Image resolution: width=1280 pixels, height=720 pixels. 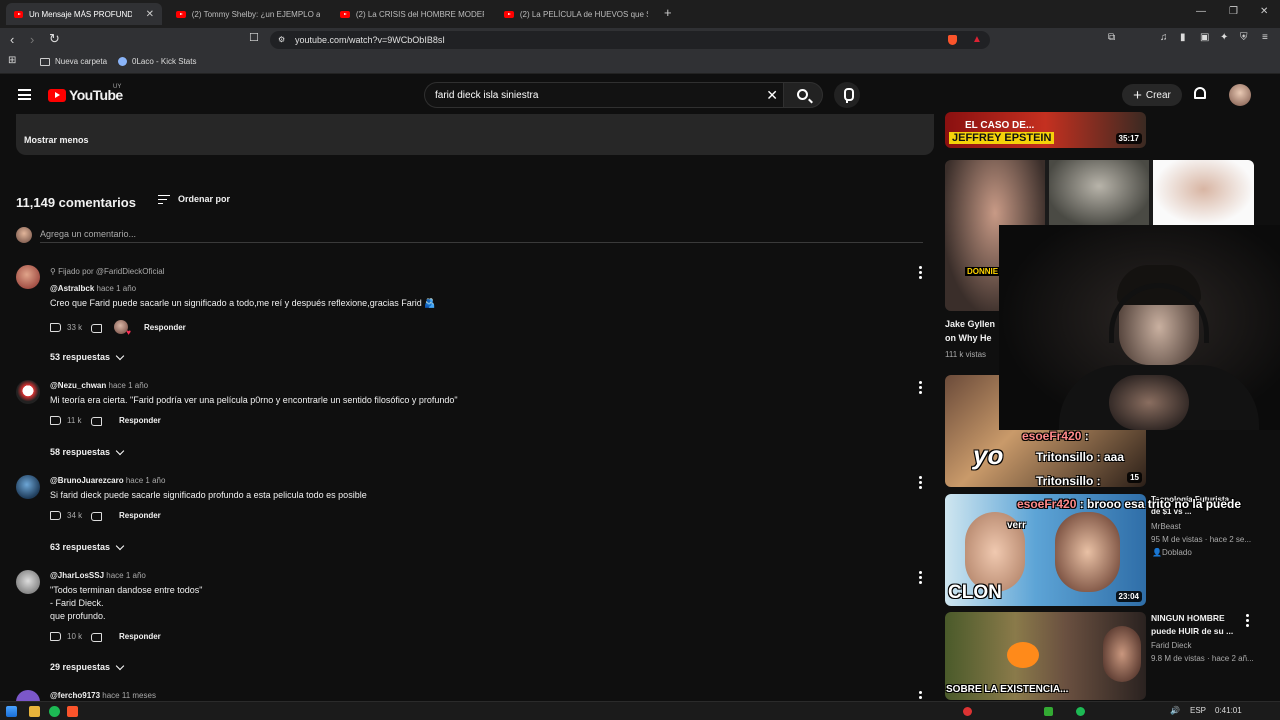 I want to click on guide-menu-icon, so click(x=24, y=94).